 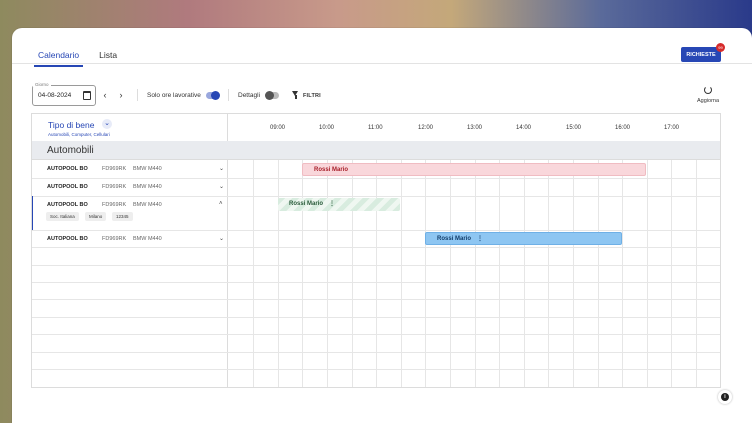 What do you see at coordinates (213, 95) in the screenshot?
I see `working-hours-toggle` at bounding box center [213, 95].